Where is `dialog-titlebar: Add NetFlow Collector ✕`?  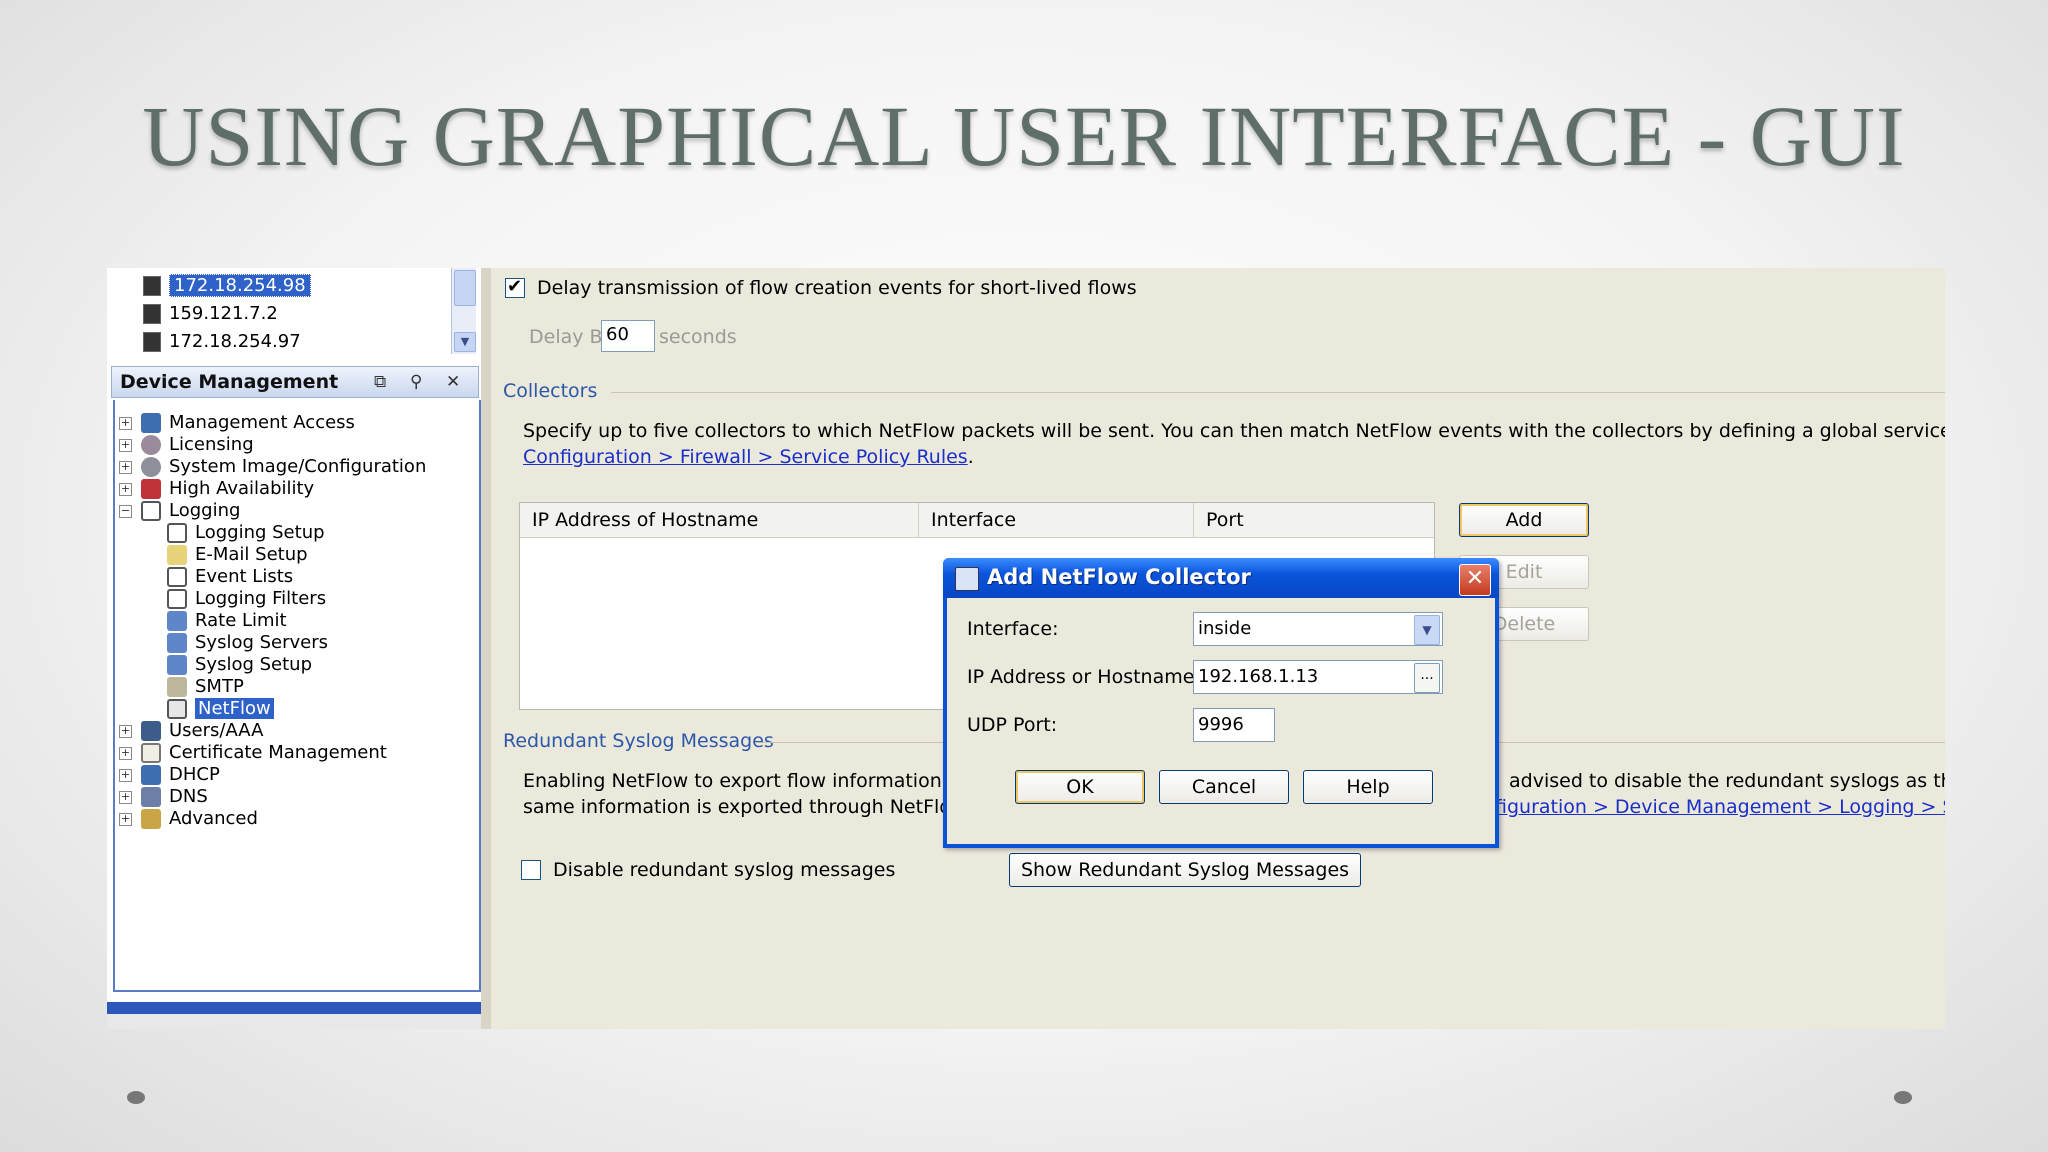
dialog-titlebar: Add NetFlow Collector ✕ is located at coordinates (1221, 578).